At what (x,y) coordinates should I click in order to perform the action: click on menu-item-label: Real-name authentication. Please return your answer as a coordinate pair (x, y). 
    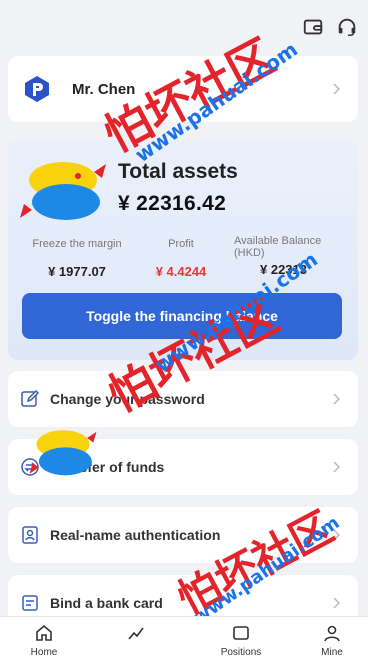
    Looking at the image, I should click on (135, 535).